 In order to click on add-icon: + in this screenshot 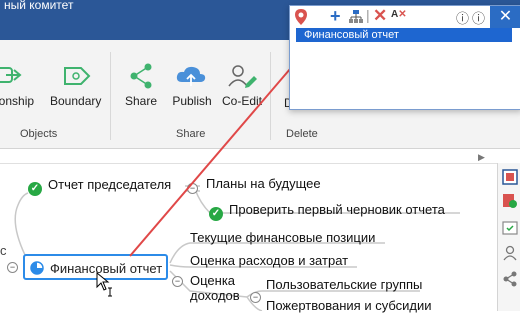, I will do `click(335, 16)`.